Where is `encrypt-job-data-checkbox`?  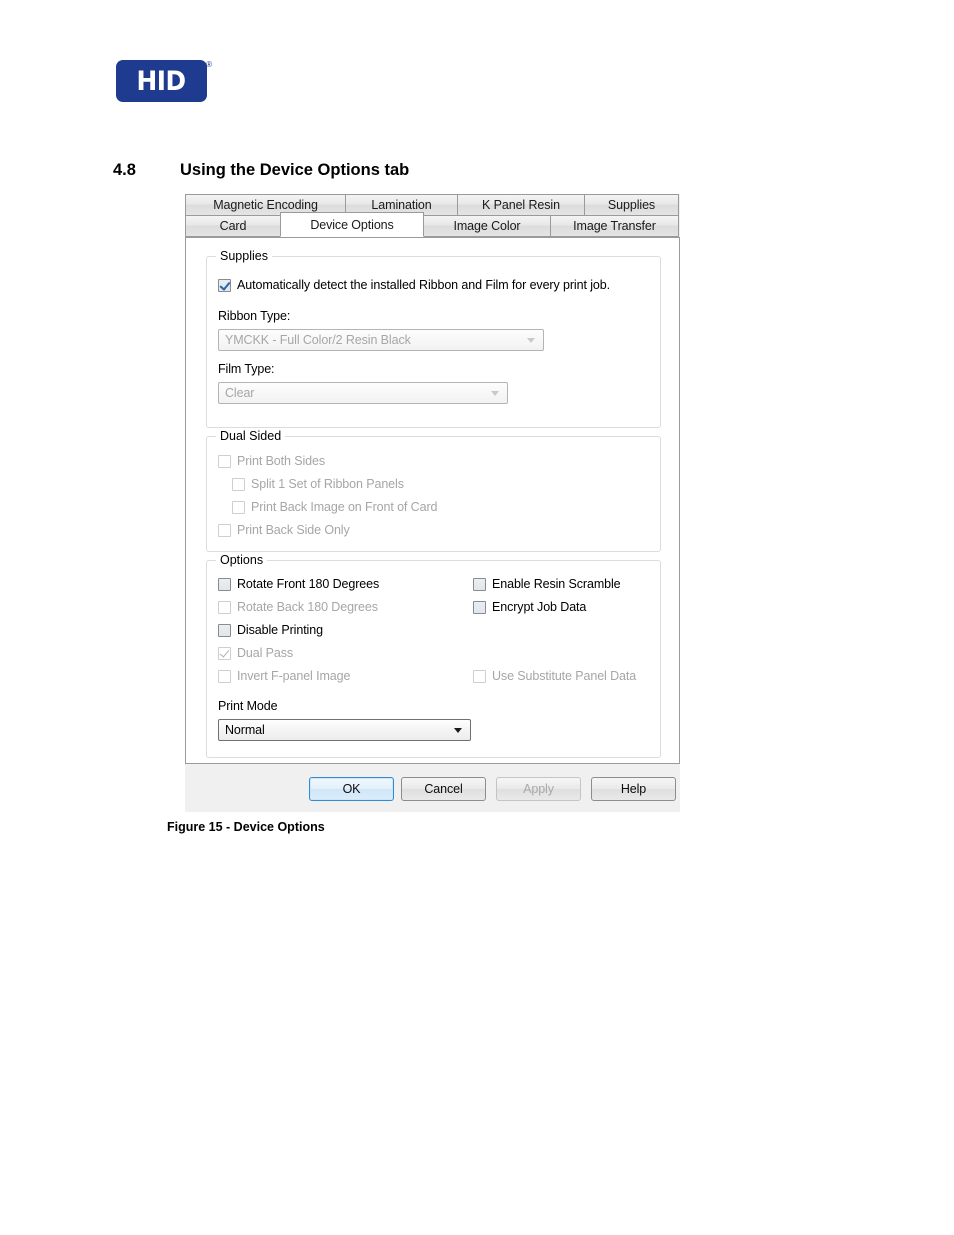 encrypt-job-data-checkbox is located at coordinates (479, 607).